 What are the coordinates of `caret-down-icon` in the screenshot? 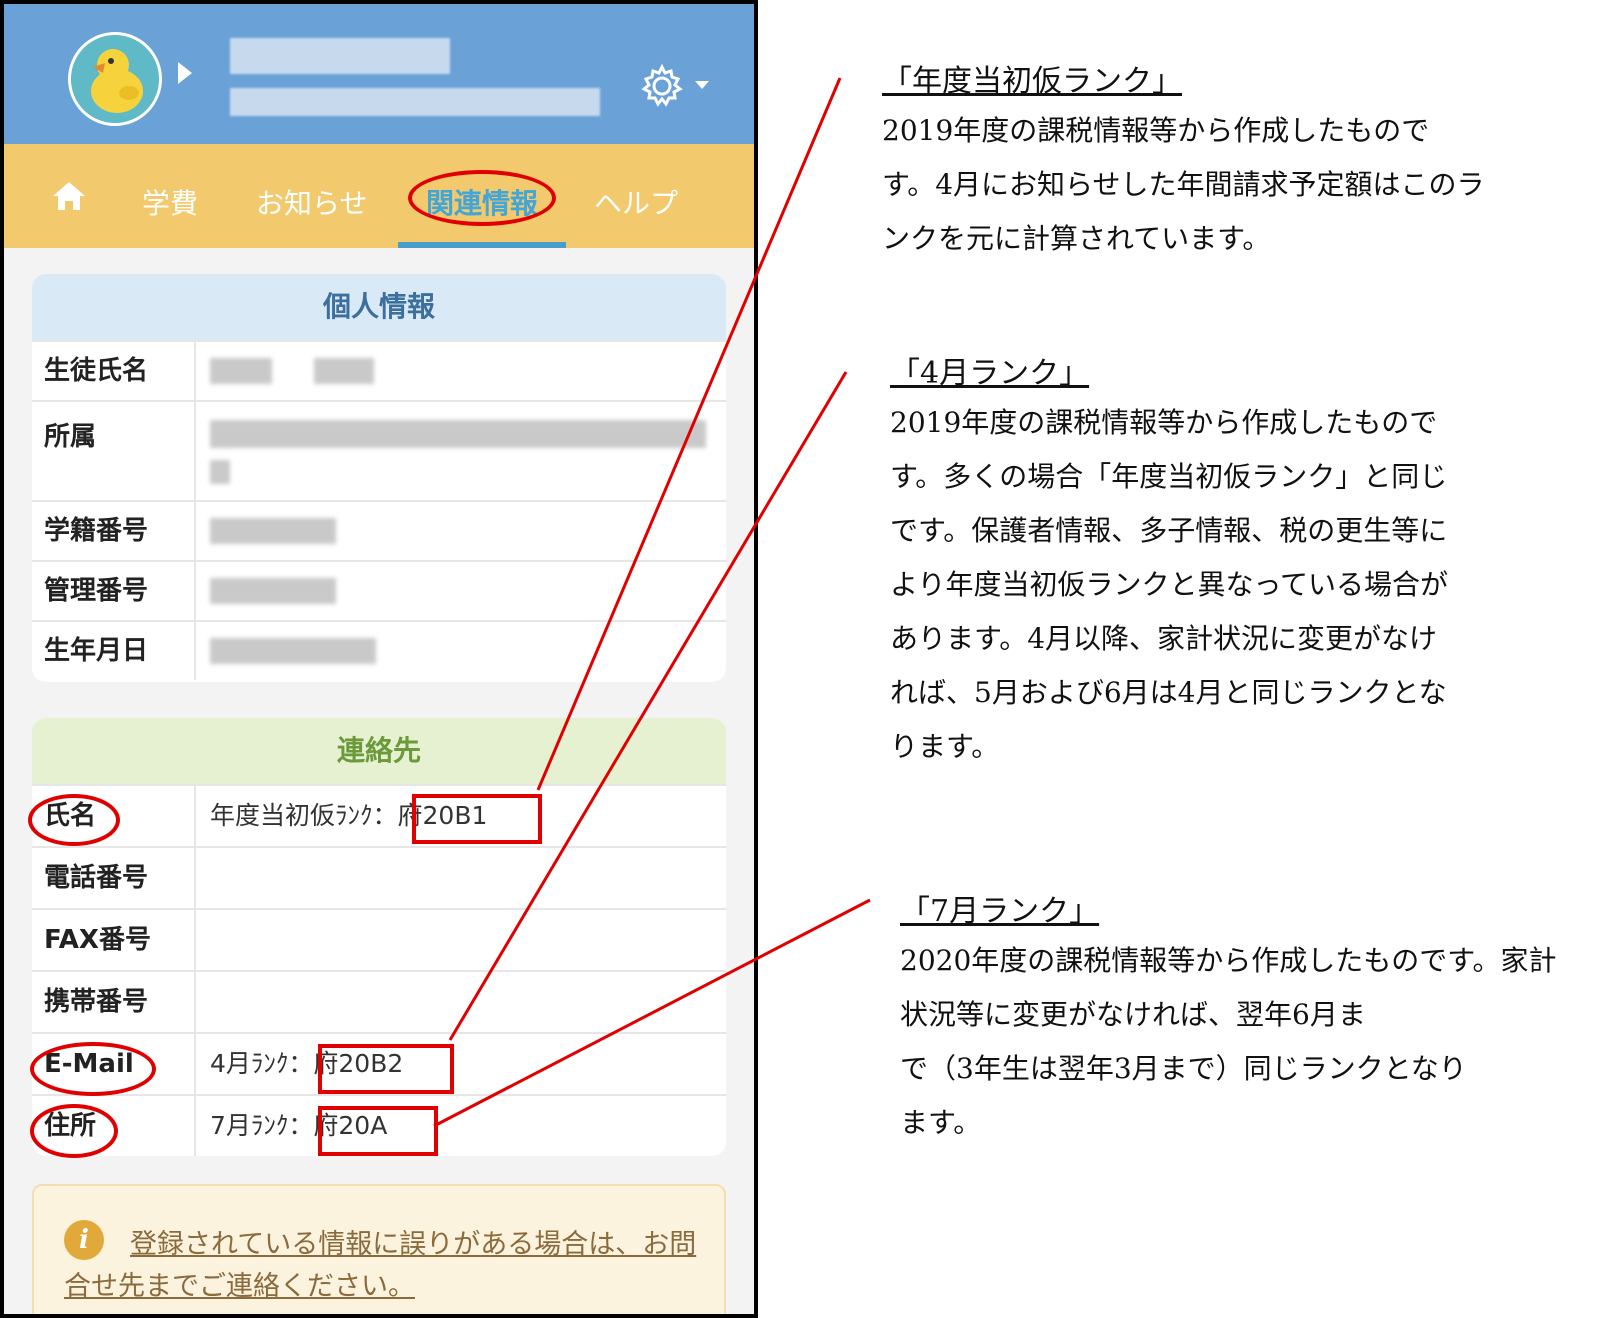 It's located at (702, 85).